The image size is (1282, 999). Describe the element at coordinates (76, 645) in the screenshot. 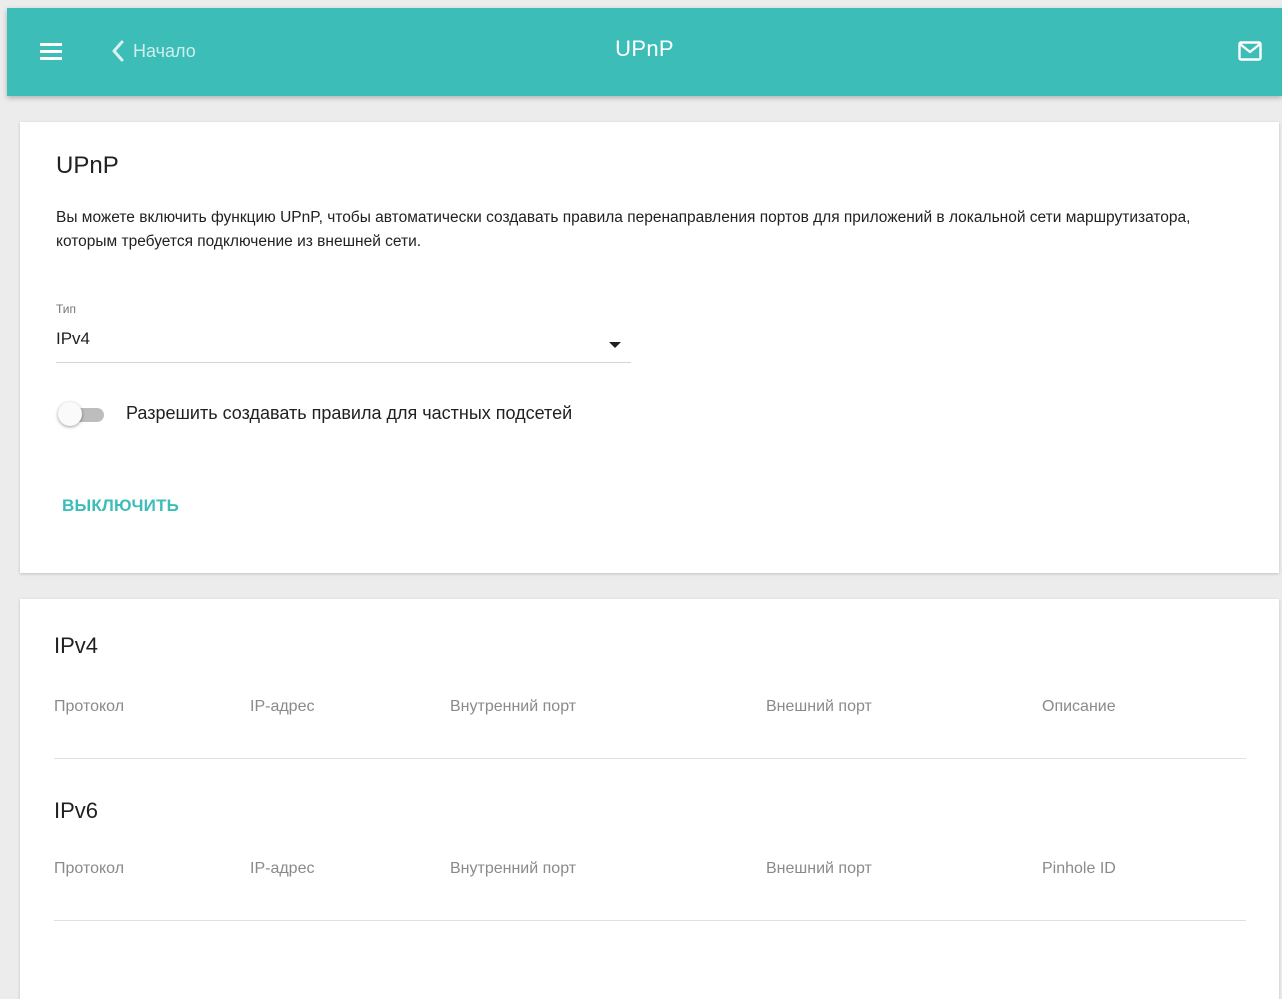

I see `ipv4-table-title: IPv4` at that location.